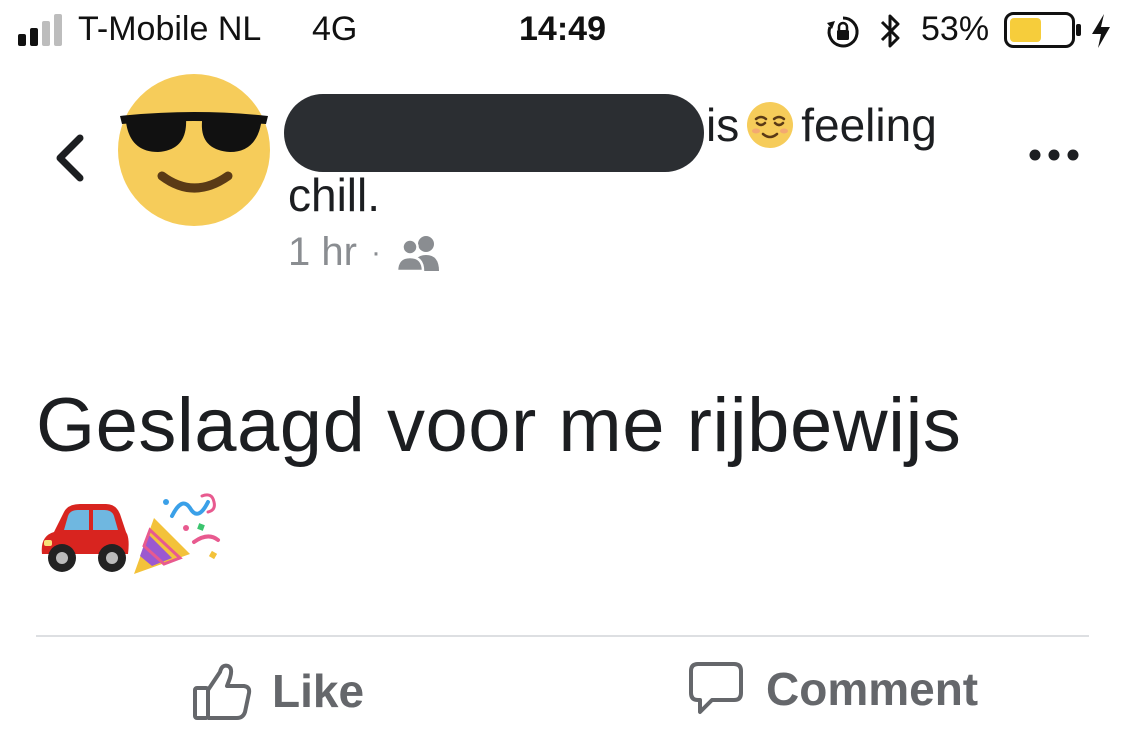 This screenshot has height=746, width=1125. Describe the element at coordinates (716, 688) in the screenshot. I see `comment-bubble-icon` at that location.